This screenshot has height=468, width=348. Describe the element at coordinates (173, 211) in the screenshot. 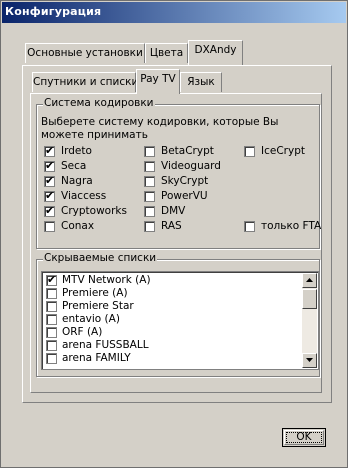

I see `checkbox-label: DMV` at that location.